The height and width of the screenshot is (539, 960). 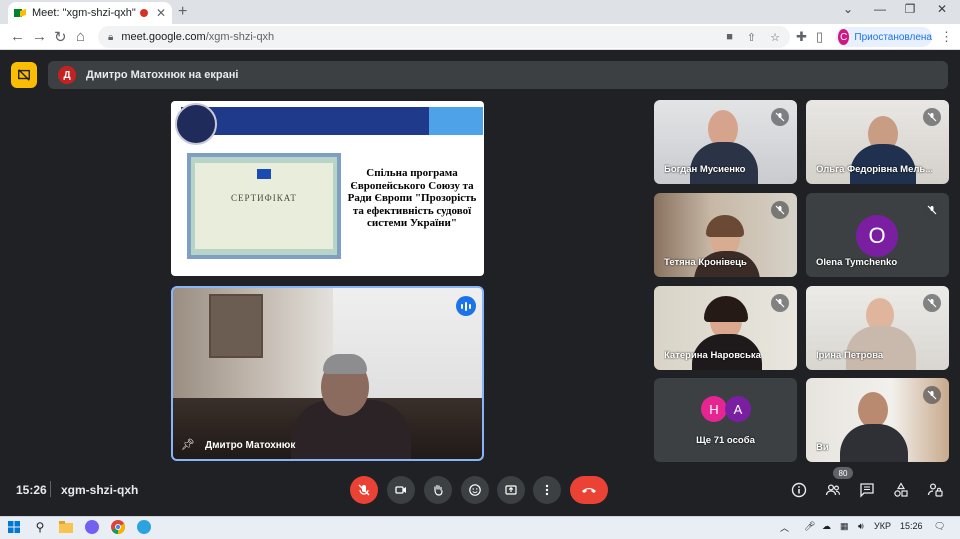 I want to click on present-off-icon, so click(x=24, y=75).